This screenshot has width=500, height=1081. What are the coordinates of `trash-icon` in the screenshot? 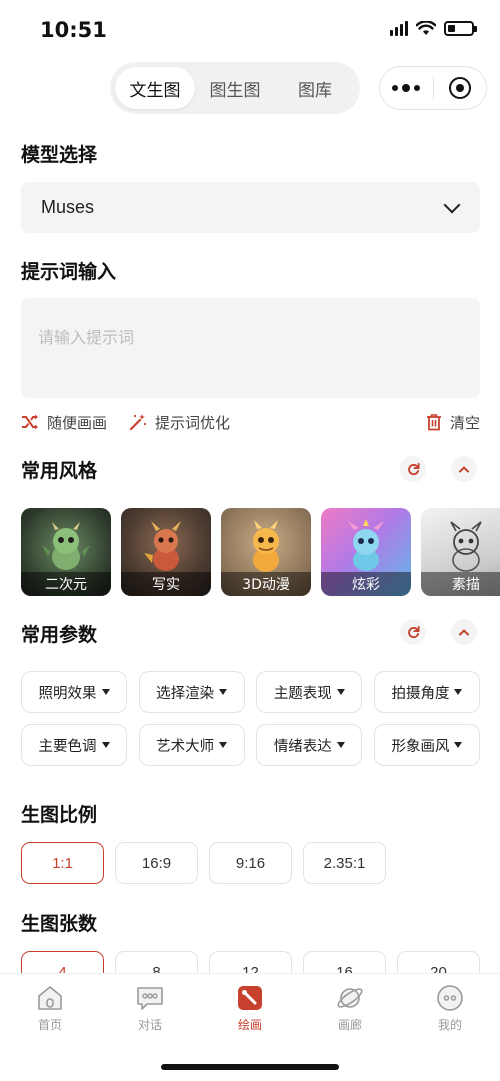 It's located at (433, 422).